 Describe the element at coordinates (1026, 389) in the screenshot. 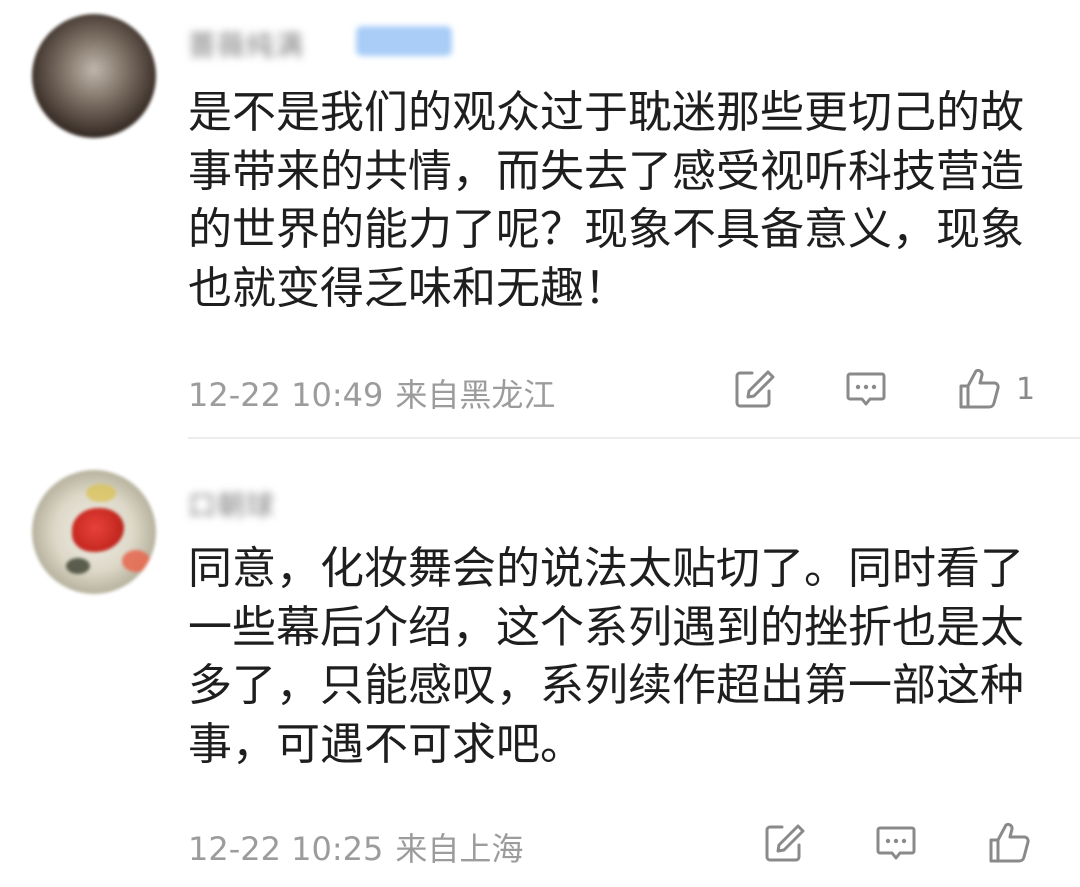

I see `like-count: 1` at that location.